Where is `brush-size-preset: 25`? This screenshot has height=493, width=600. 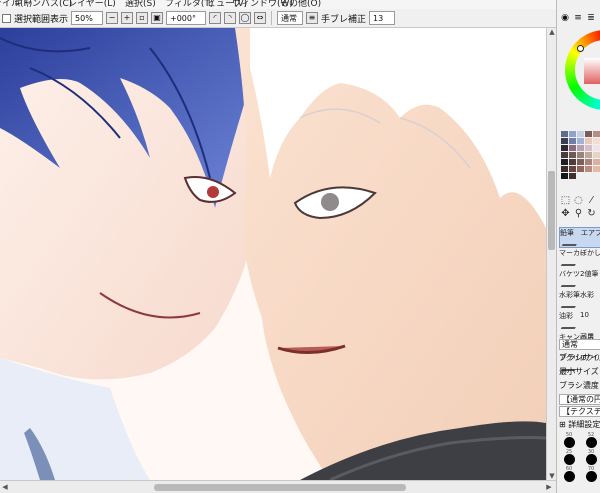 brush-size-preset: 25 is located at coordinates (569, 457).